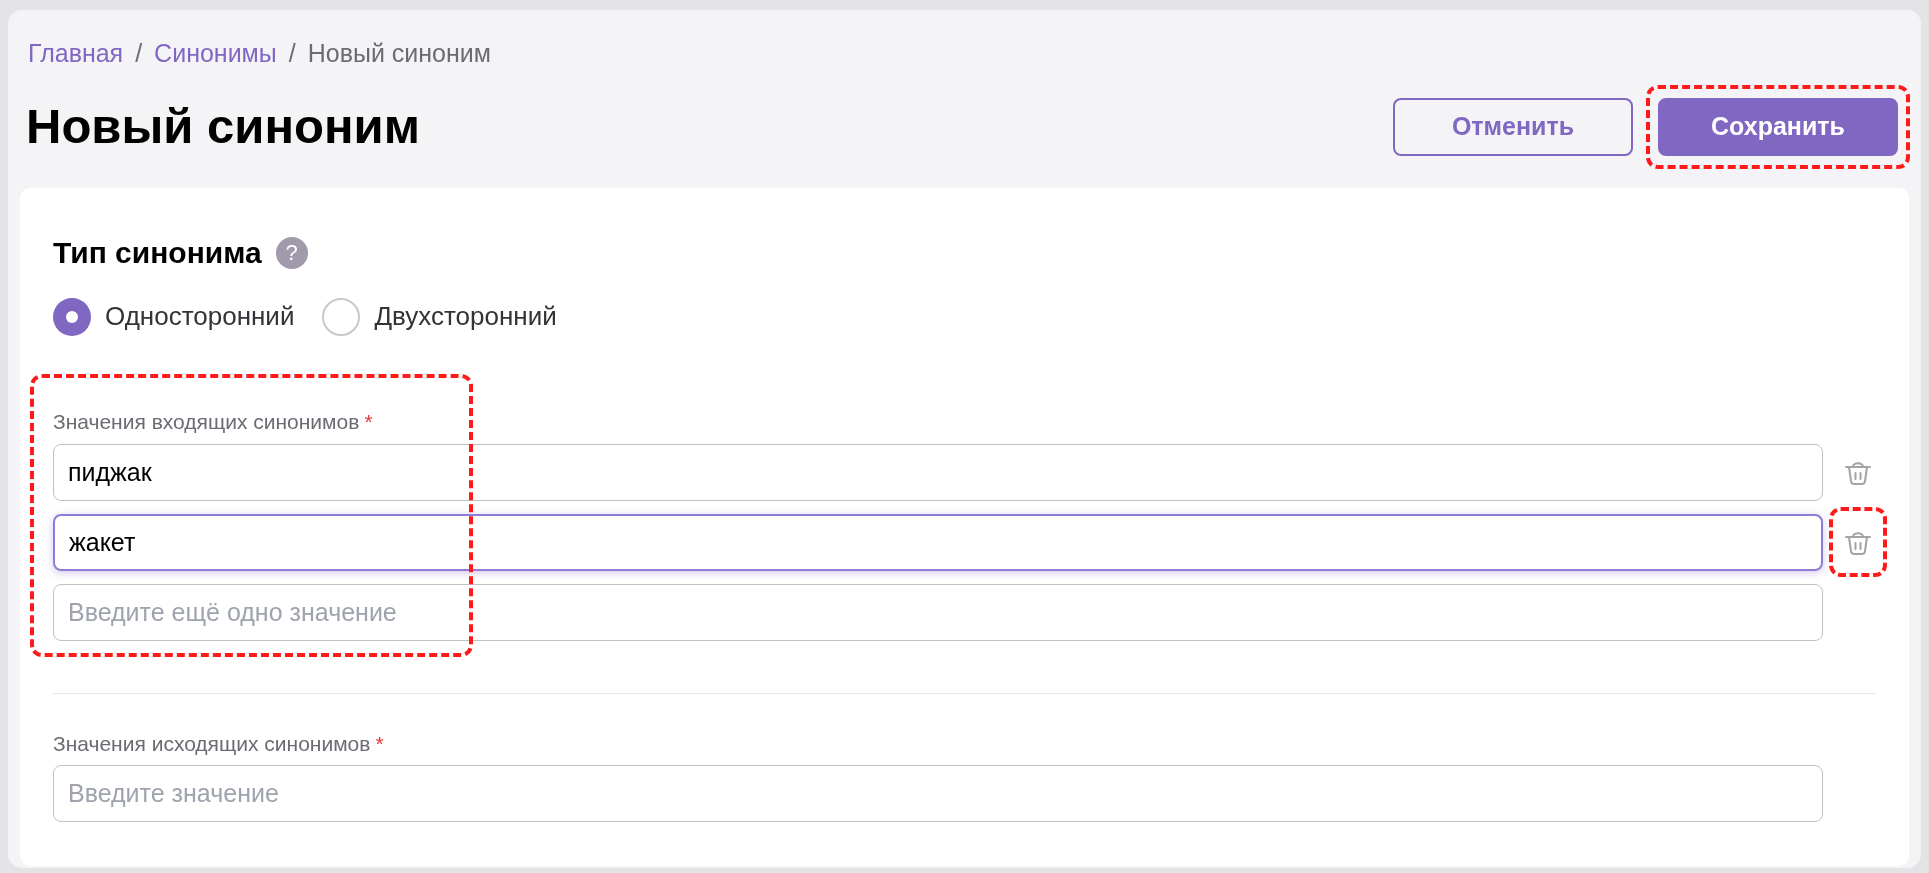 This screenshot has height=873, width=1929. I want to click on cancel-button: Отменить, so click(1513, 127).